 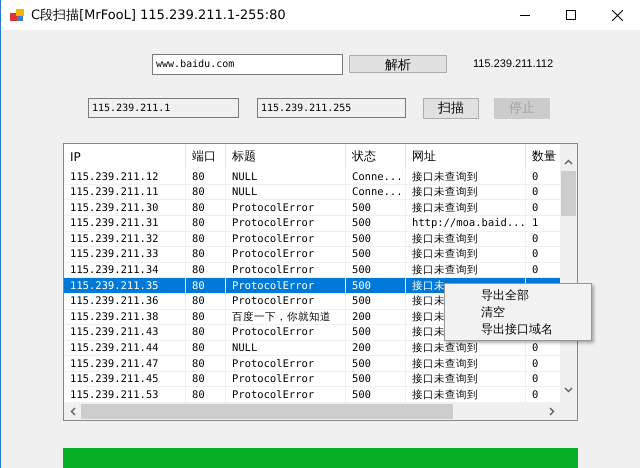 I want to click on table-cell: 115.239.211.35, so click(x=125, y=286).